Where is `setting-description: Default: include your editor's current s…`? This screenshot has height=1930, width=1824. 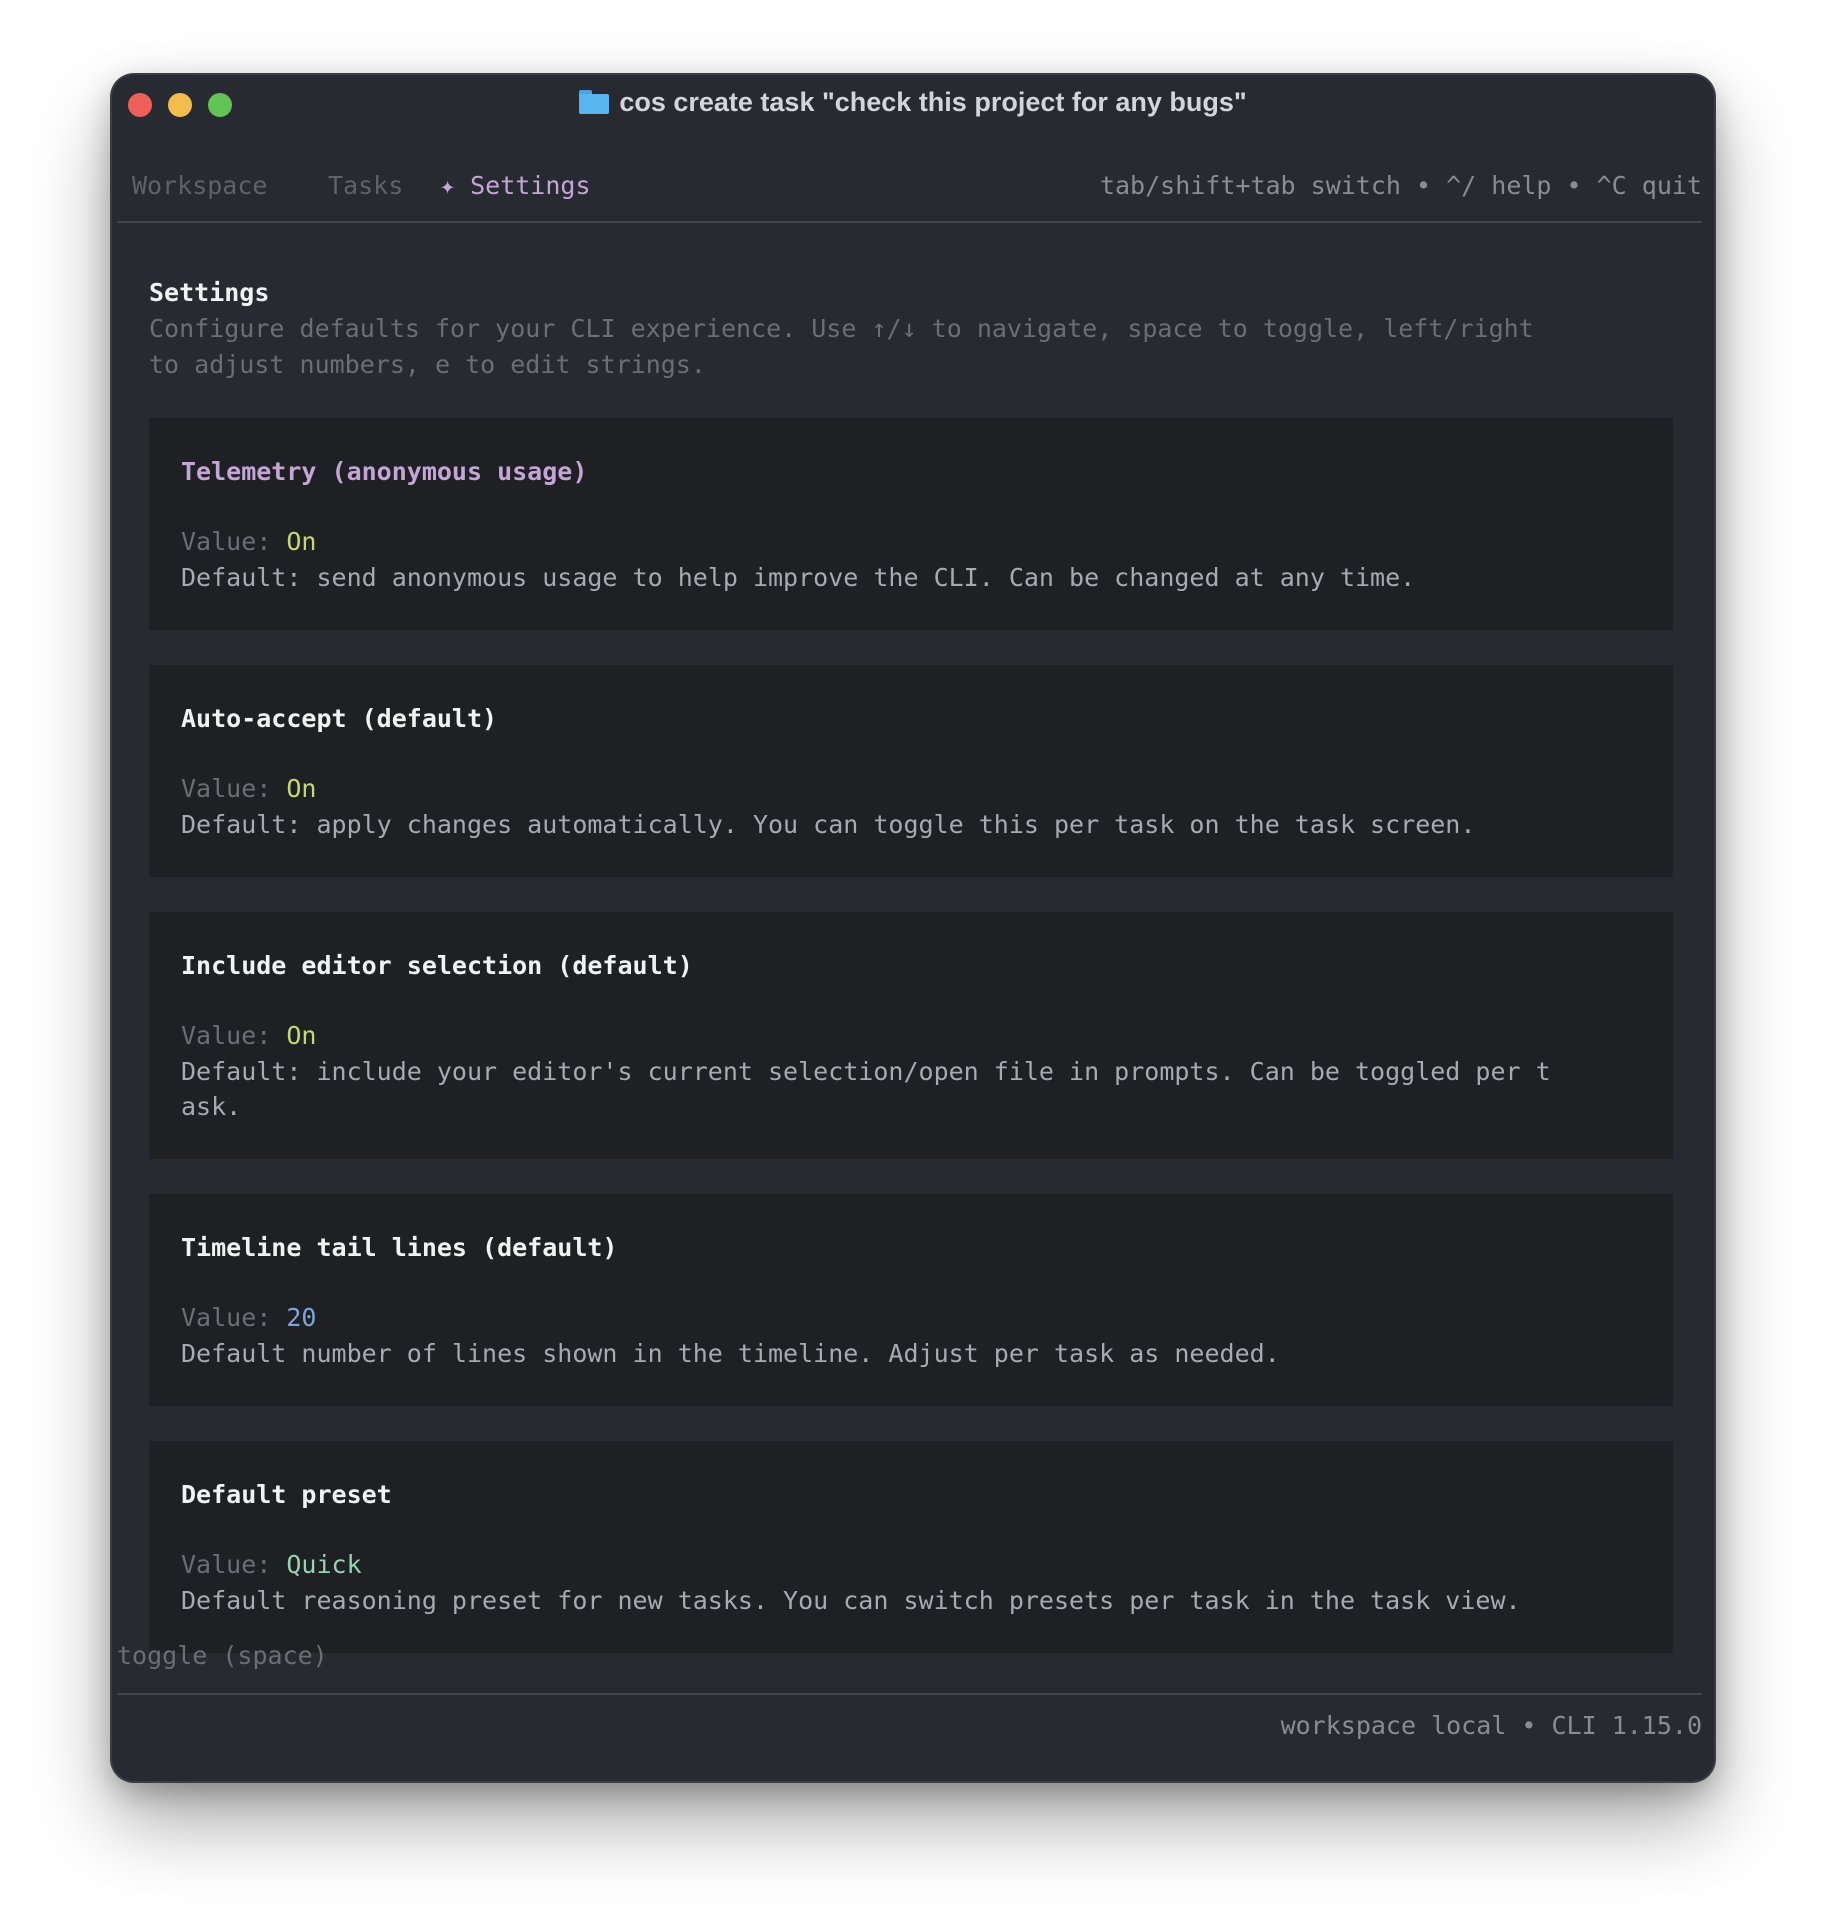
setting-description: Default: include your editor's current s… is located at coordinates (866, 1089).